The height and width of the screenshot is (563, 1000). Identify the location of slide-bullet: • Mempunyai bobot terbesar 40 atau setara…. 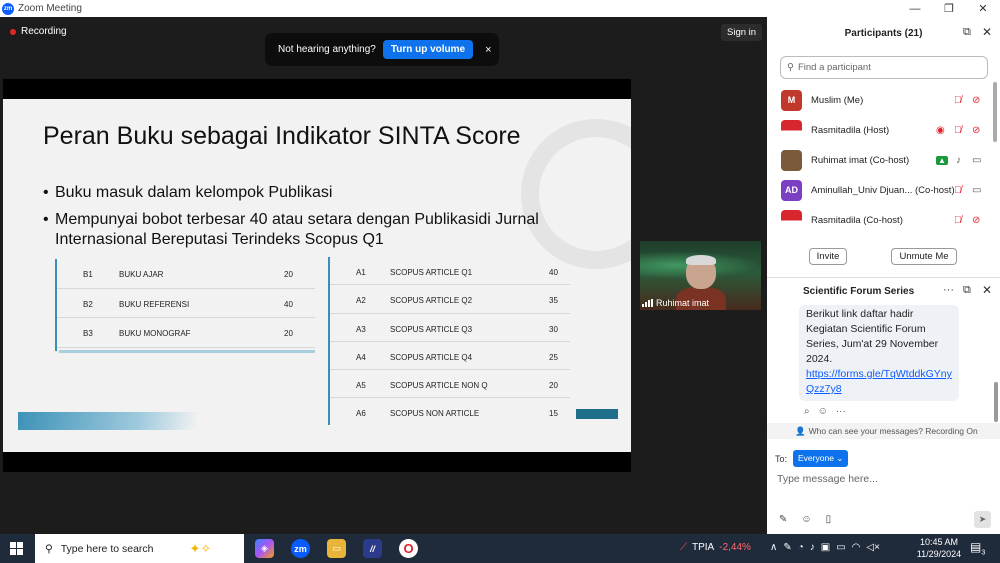
(291, 219).